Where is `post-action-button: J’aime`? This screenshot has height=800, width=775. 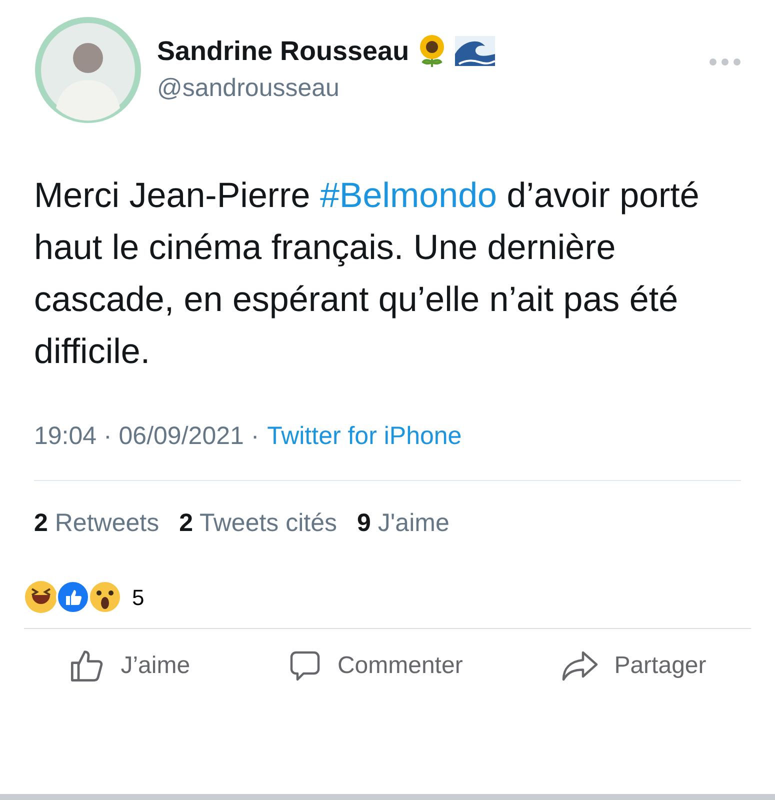
post-action-button: J’aime is located at coordinates (129, 666).